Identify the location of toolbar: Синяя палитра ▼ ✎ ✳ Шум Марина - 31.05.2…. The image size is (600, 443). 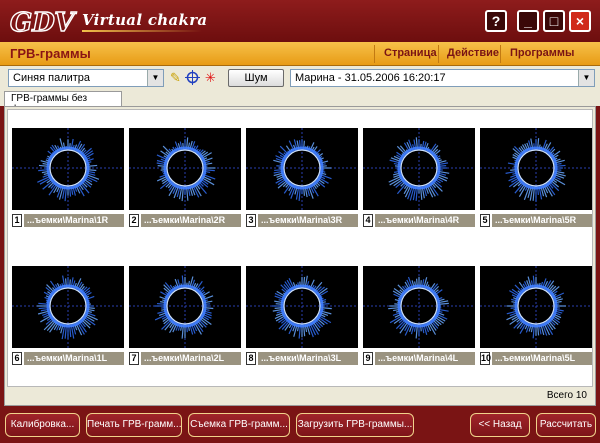
(300, 78).